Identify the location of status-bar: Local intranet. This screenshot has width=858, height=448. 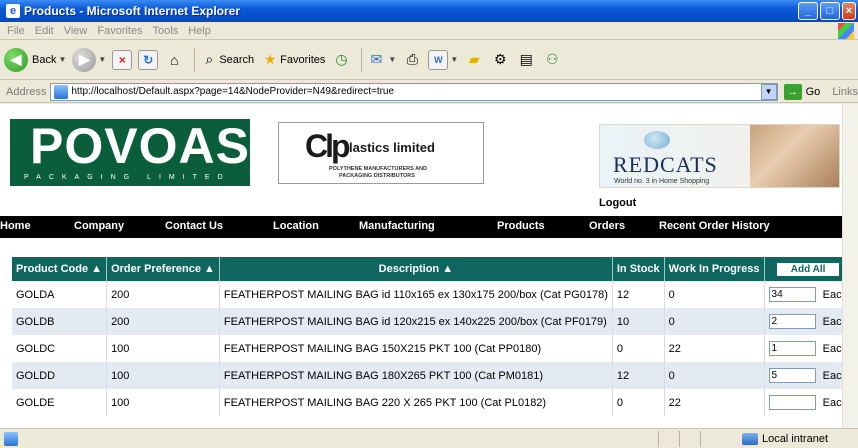
(429, 438).